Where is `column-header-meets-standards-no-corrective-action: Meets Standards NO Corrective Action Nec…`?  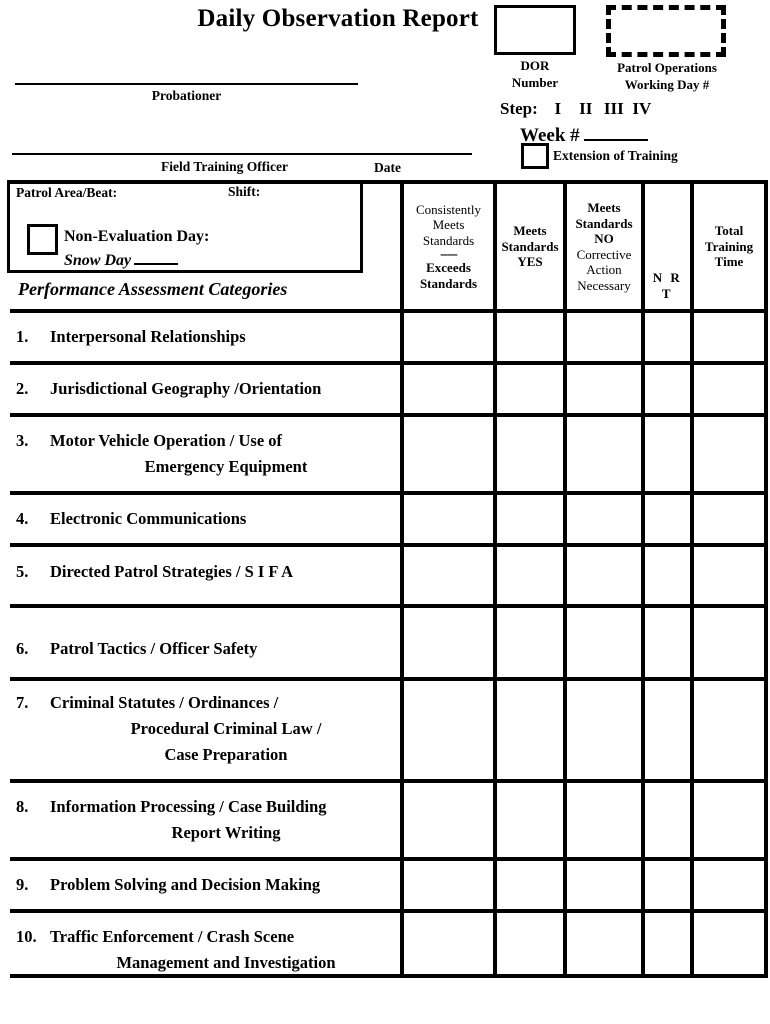
column-header-meets-standards-no-corrective-action: Meets Standards NO Corrective Action Nec… is located at coordinates (604, 246).